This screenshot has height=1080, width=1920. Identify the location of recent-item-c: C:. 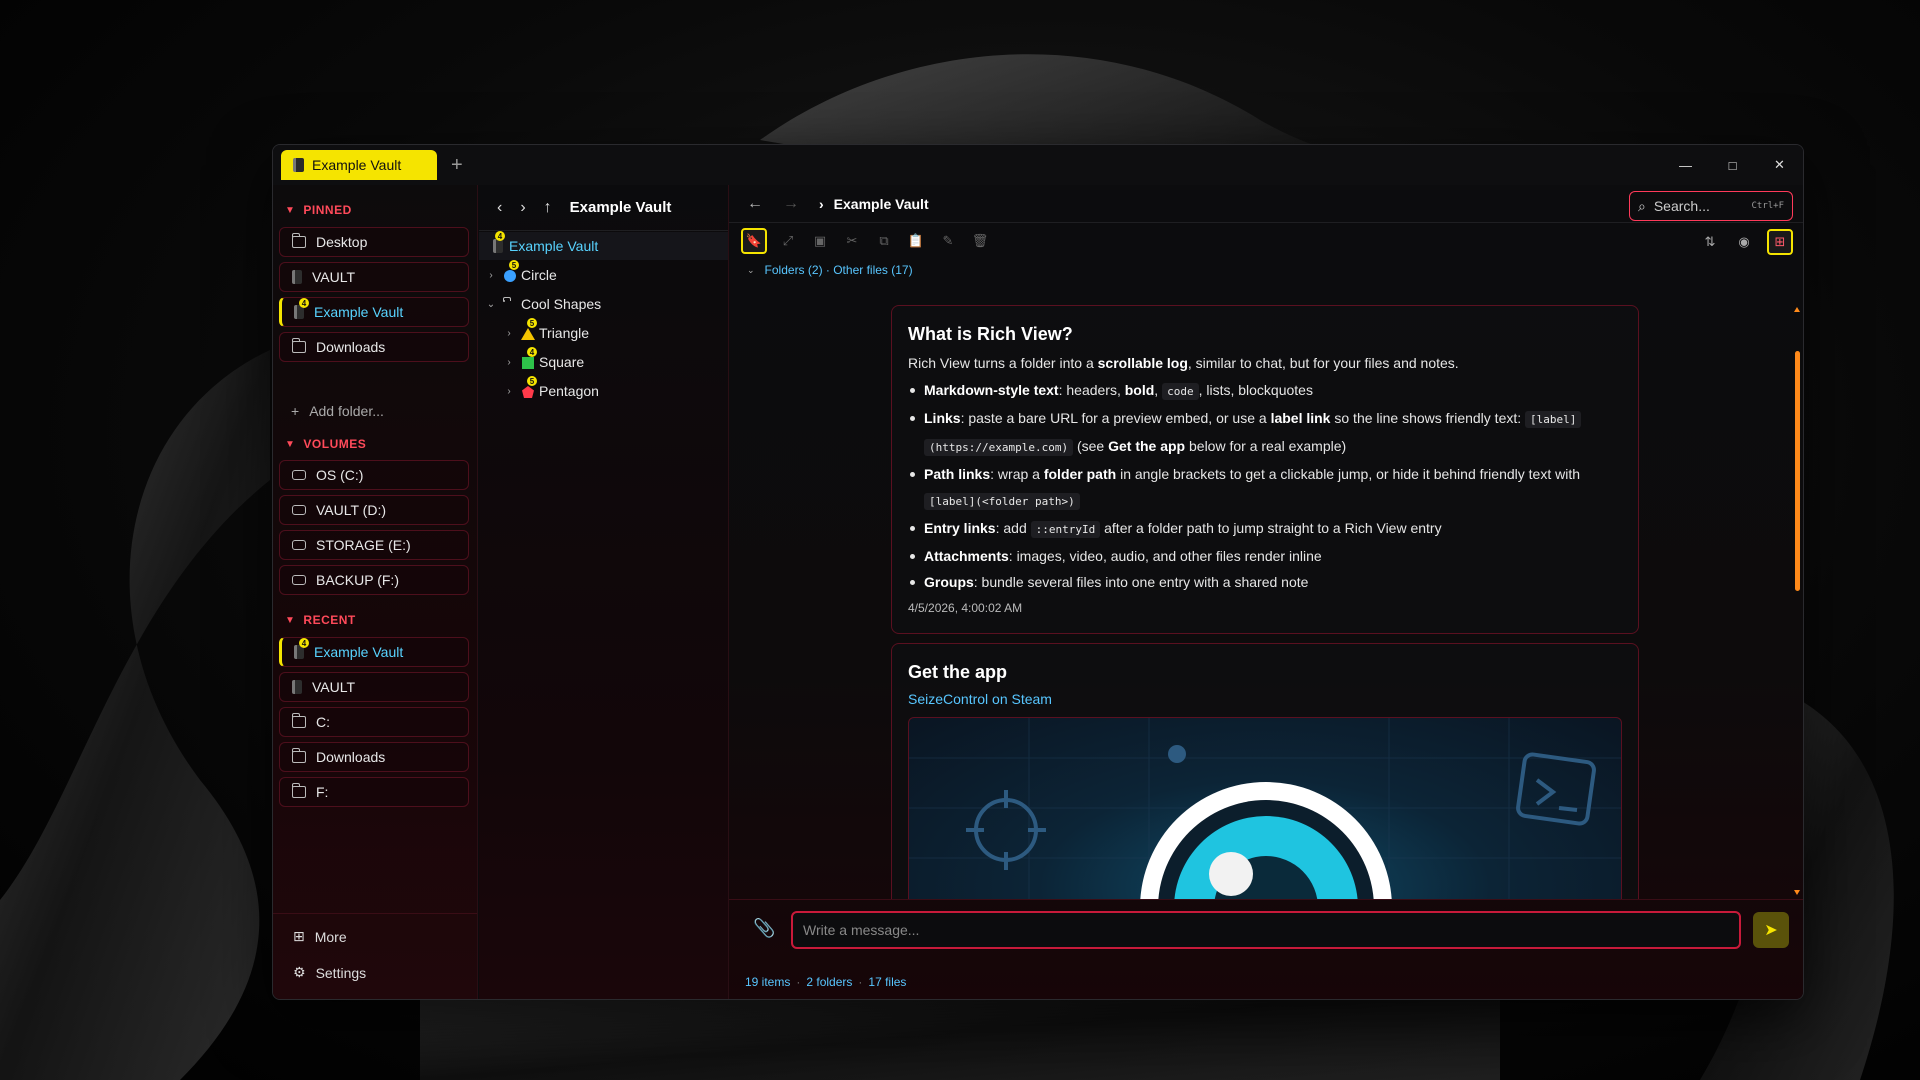
(374, 722).